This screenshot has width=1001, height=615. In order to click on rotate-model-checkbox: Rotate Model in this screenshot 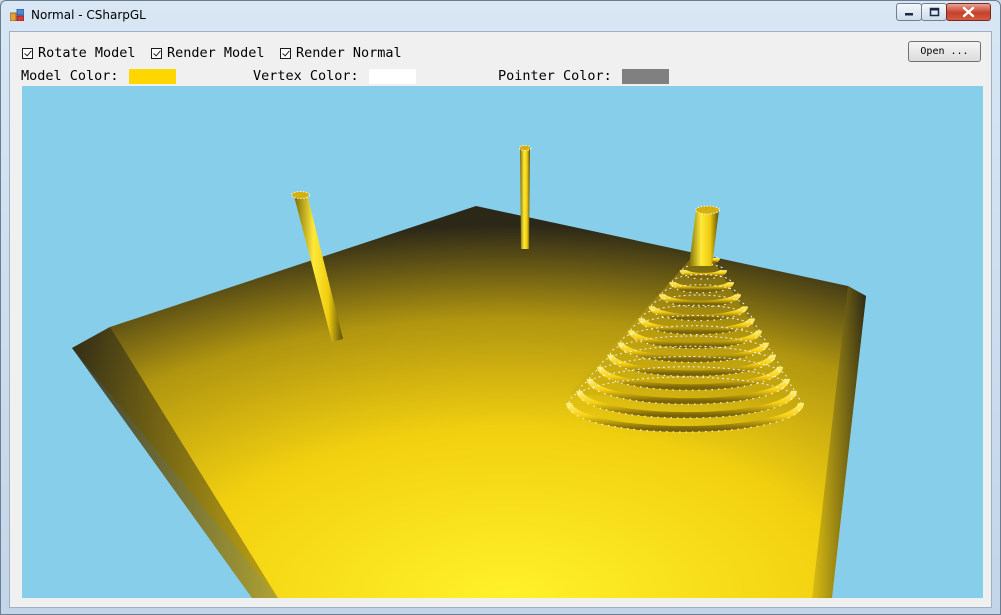, I will do `click(79, 53)`.